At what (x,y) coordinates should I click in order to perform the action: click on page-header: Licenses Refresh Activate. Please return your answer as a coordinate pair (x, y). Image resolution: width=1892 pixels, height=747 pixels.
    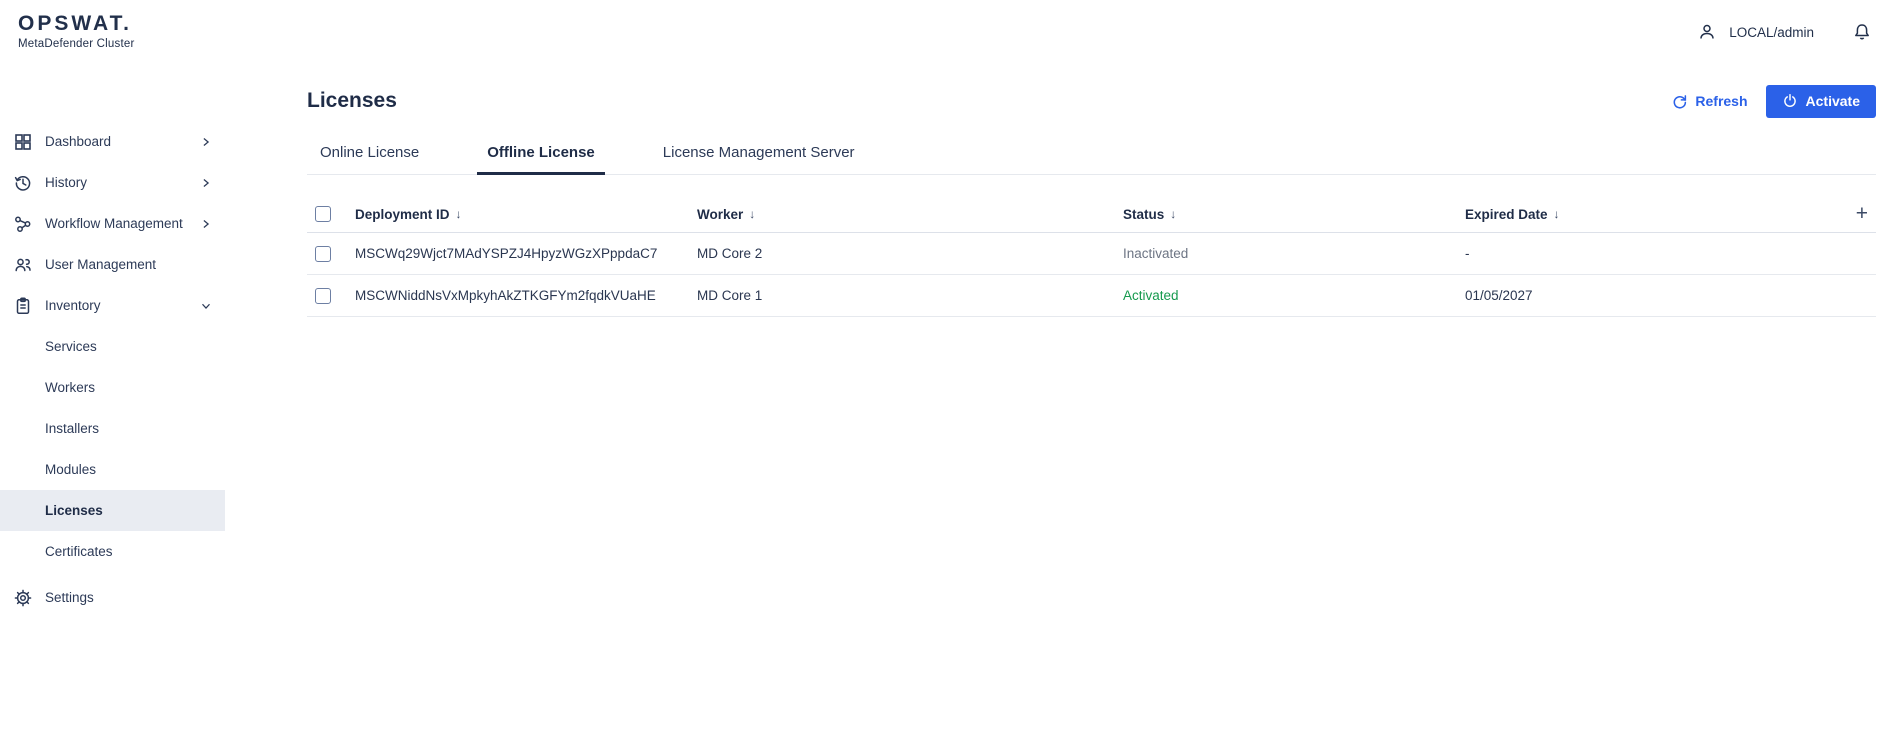
    Looking at the image, I should click on (1091, 101).